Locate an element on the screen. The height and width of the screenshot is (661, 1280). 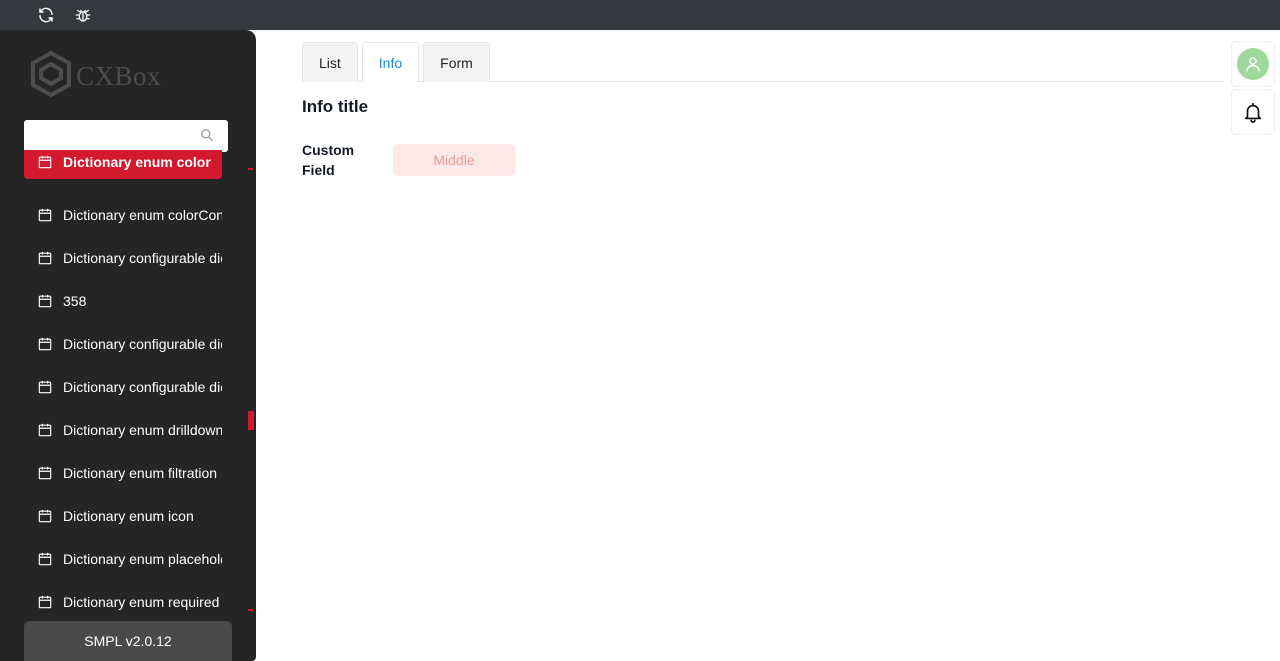
sidebar-item-label: Dictionary enum placeholder is located at coordinates (142, 558).